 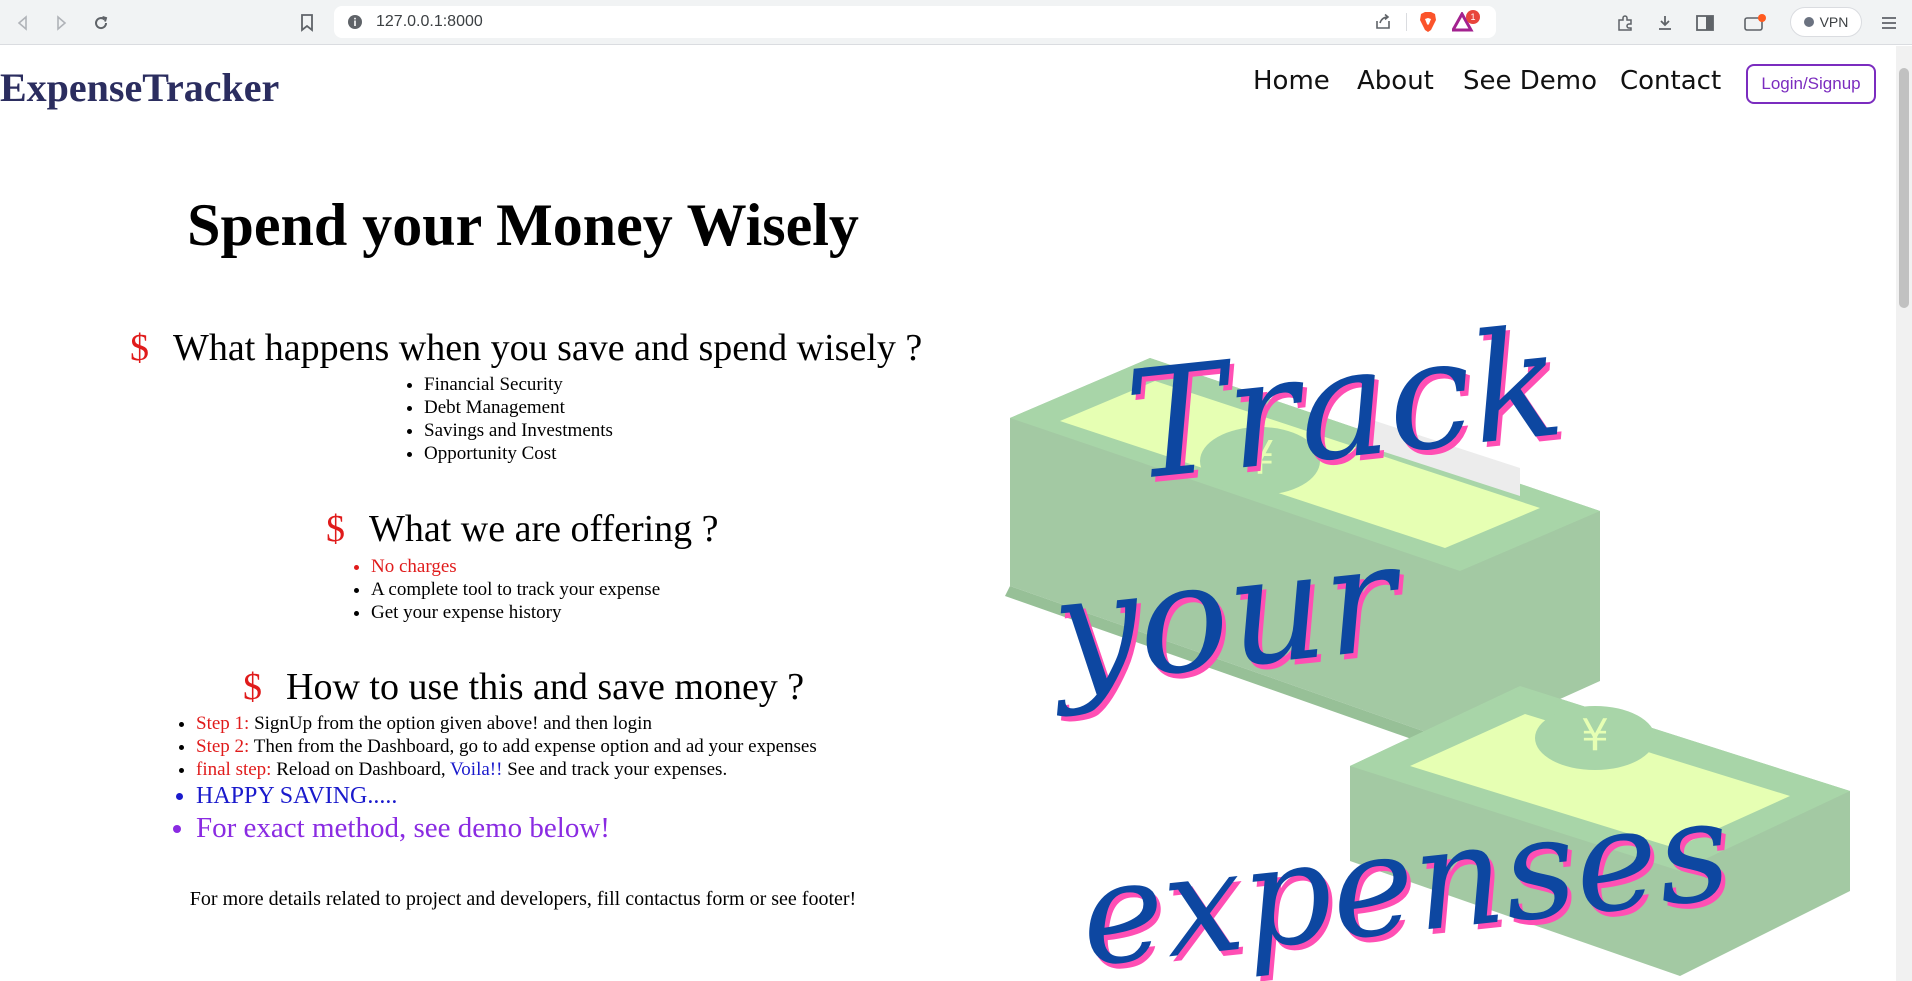 What do you see at coordinates (429, 22) in the screenshot?
I see `url-text: 127.0.0.1:8000` at bounding box center [429, 22].